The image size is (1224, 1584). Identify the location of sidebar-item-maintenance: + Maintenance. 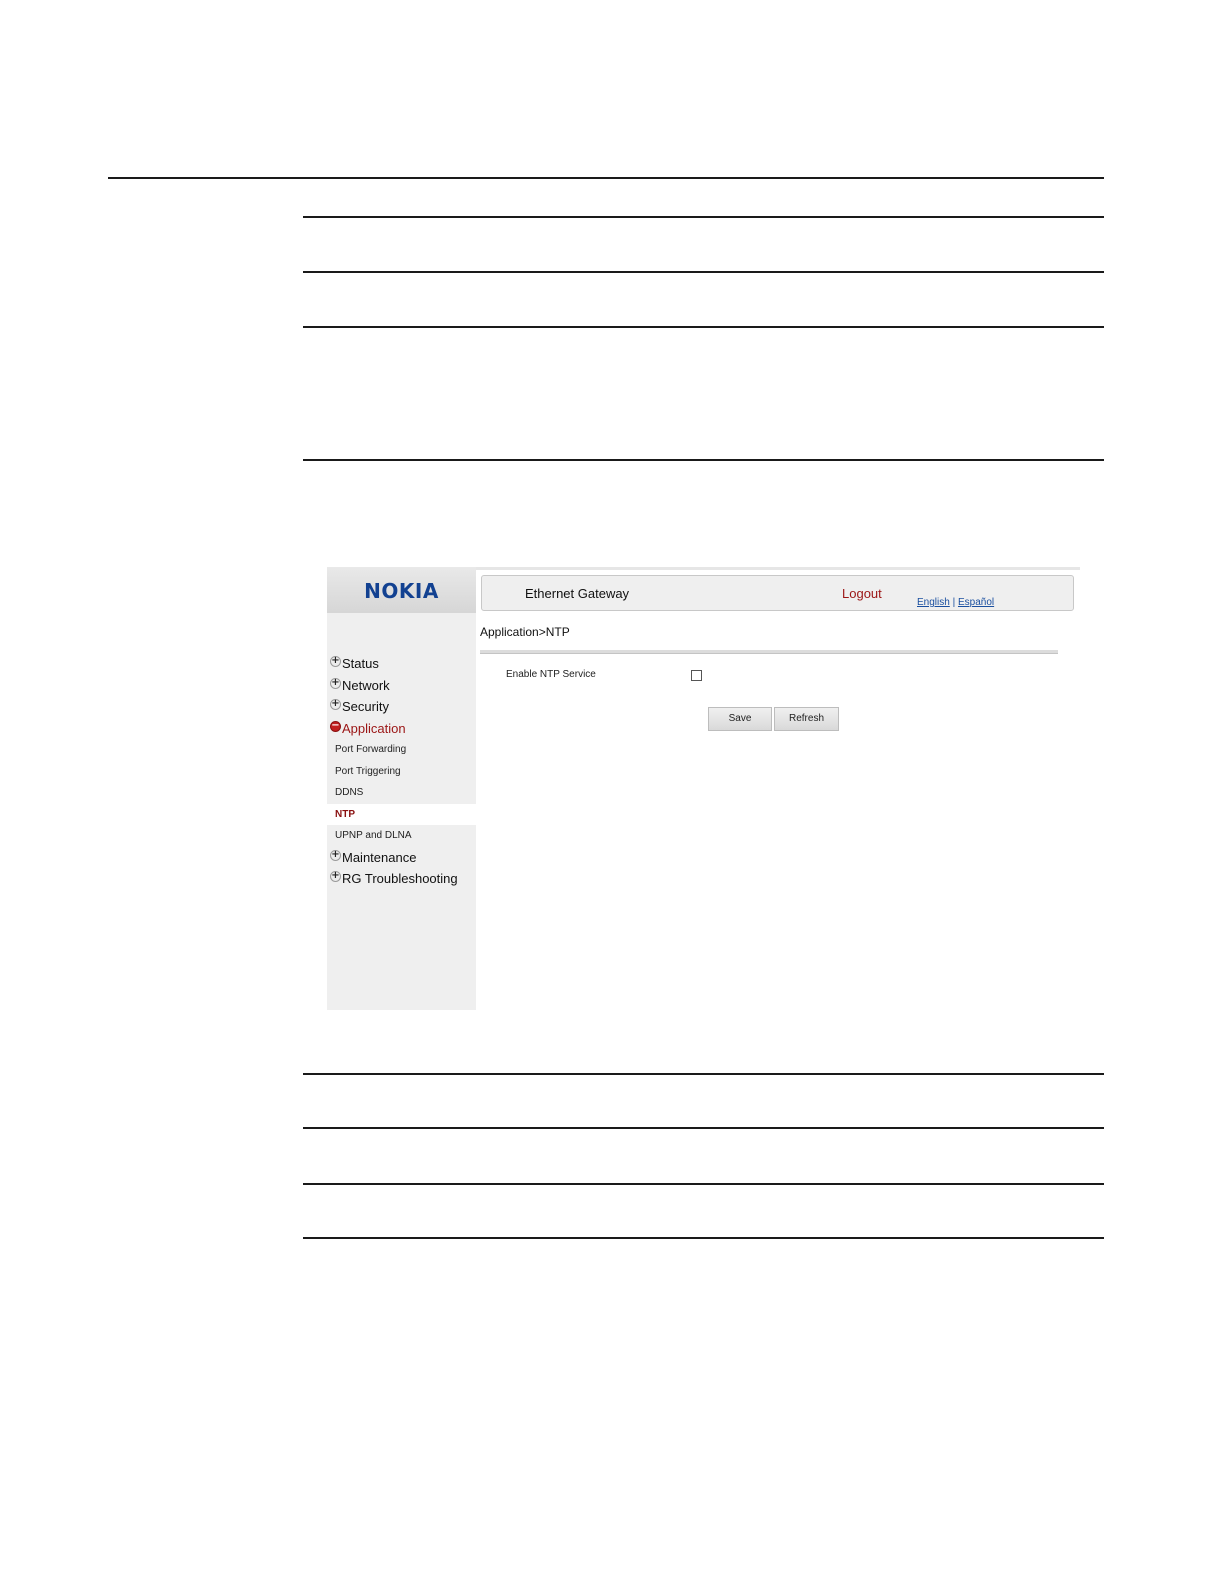
(401, 858).